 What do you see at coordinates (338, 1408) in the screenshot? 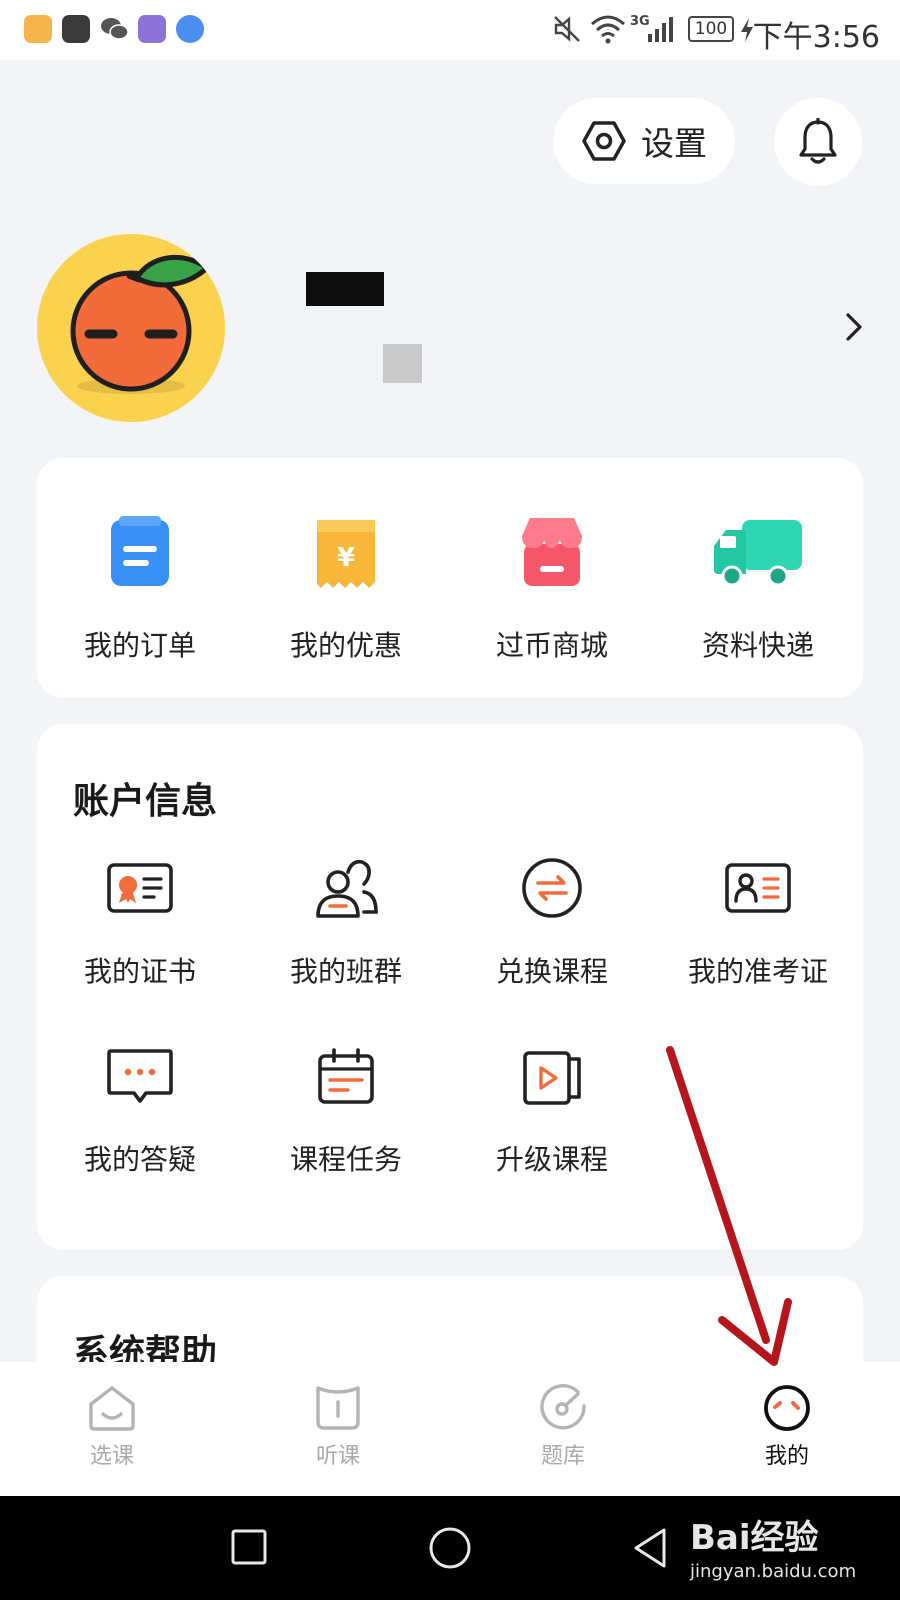
I see `listen-course-icon` at bounding box center [338, 1408].